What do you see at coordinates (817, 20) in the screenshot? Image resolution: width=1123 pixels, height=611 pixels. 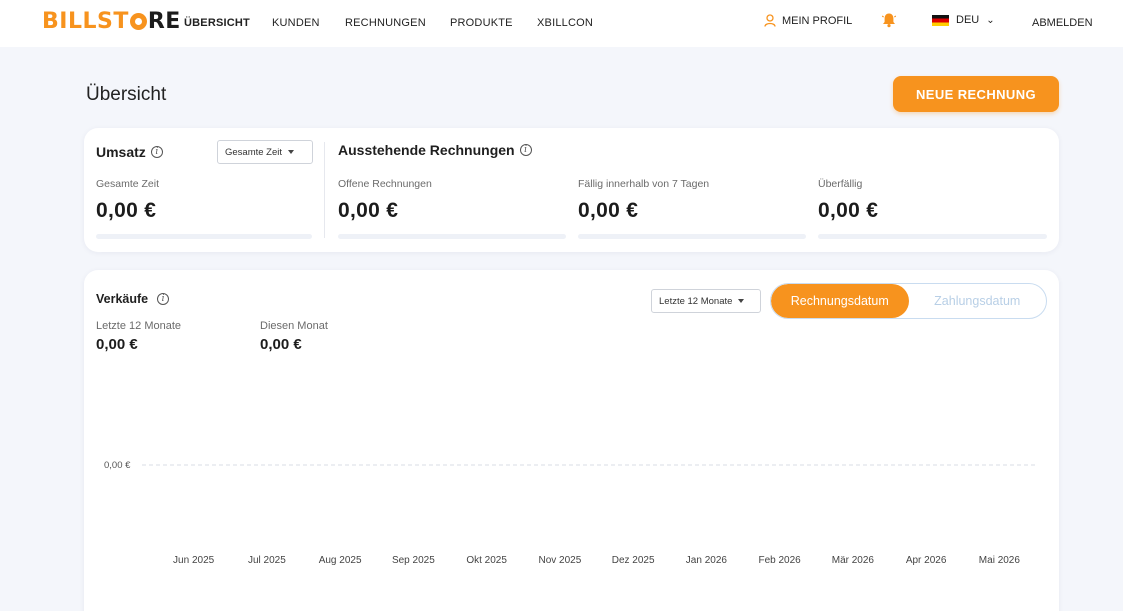 I see `profile-label: MEIN PROFIL` at bounding box center [817, 20].